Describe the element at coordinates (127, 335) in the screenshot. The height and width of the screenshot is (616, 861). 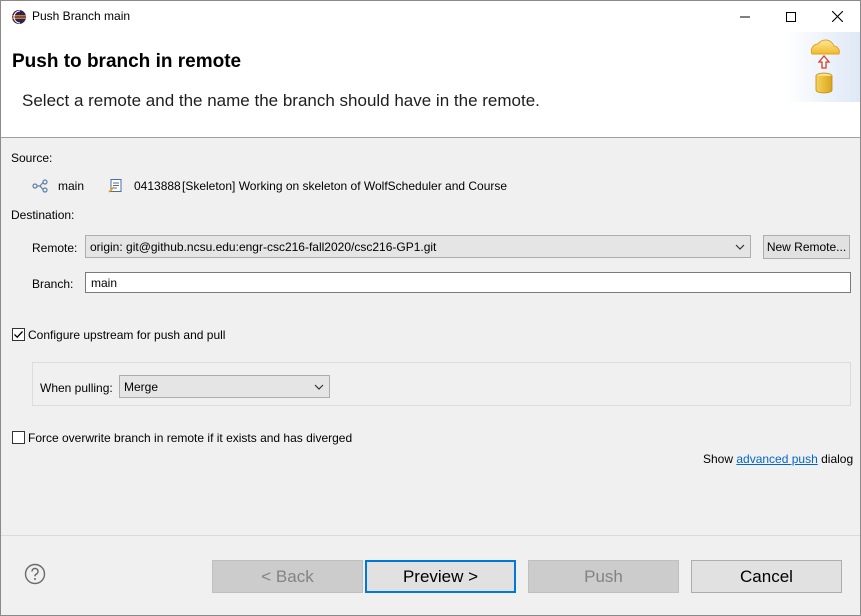
I see `configure-upstream-label: Configure upstream for push and pull` at that location.